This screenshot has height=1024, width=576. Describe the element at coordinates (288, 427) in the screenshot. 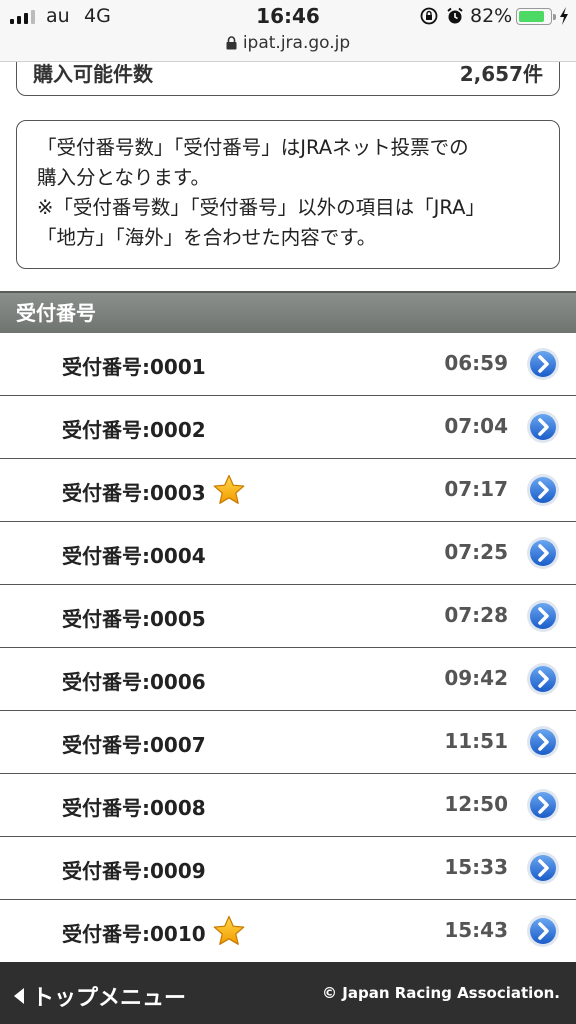

I see `receipt-row: 受付番号:0002 07:04` at that location.